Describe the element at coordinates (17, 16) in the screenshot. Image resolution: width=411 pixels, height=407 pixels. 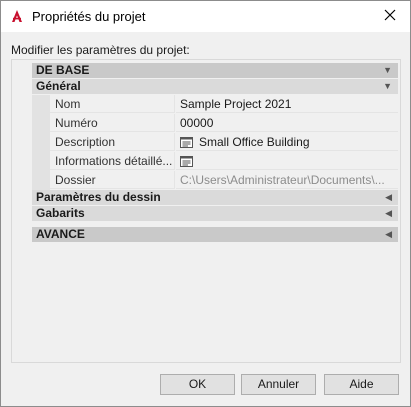
I see `autocad-a-icon` at that location.